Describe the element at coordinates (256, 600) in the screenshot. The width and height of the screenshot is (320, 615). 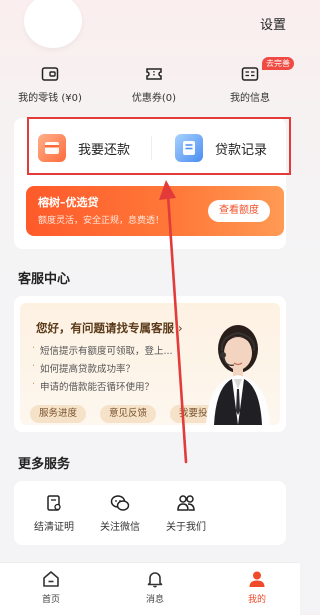
I see `tab-label: 我的` at that location.